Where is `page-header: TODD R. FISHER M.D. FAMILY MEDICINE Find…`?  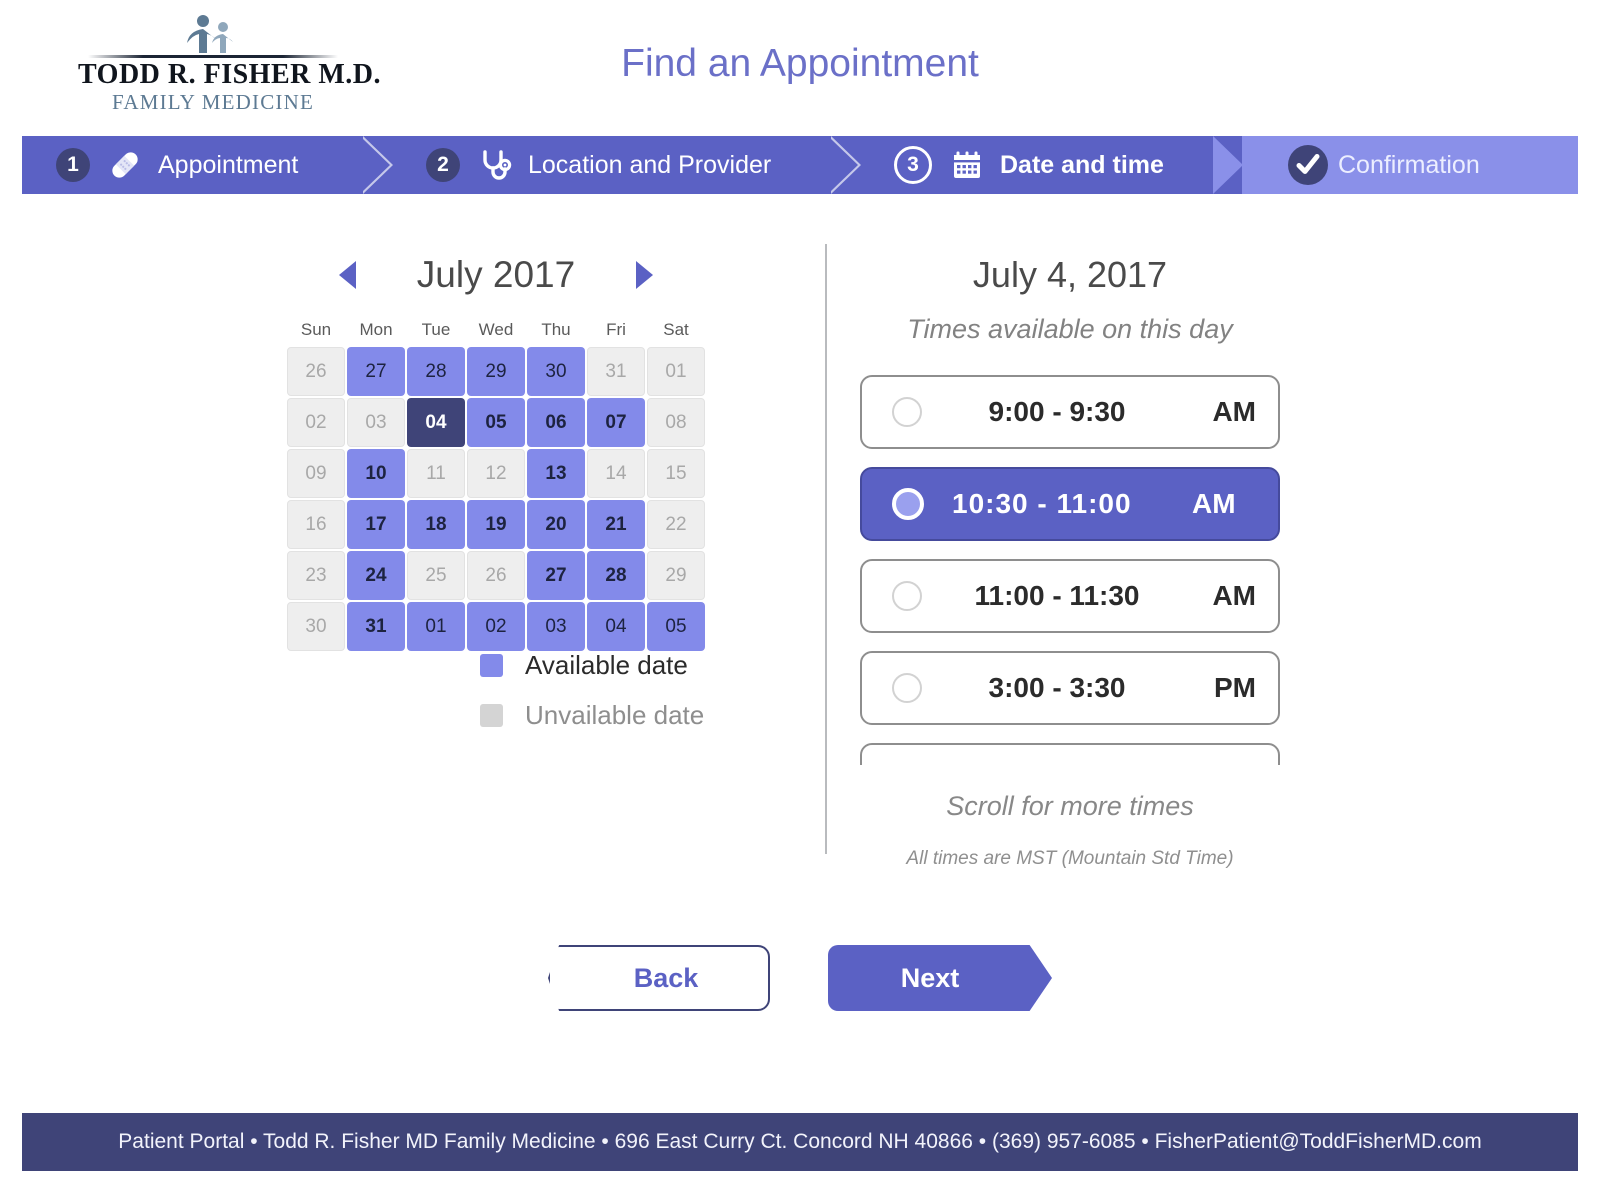
page-header: TODD R. FISHER M.D. FAMILY MEDICINE Find… is located at coordinates (800, 67).